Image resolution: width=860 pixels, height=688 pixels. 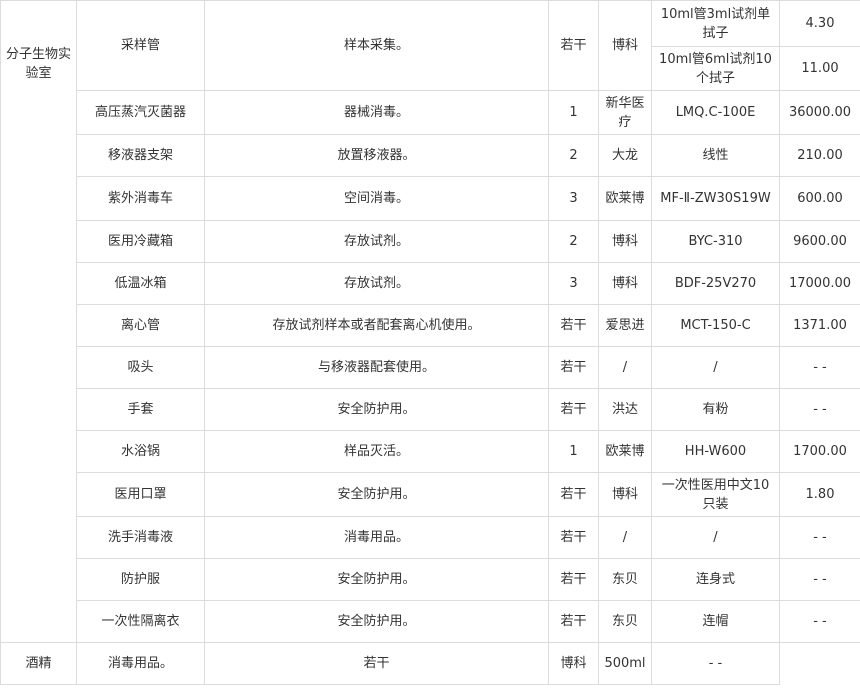 I want to click on item-use: 空间消毒。, so click(x=376, y=198).